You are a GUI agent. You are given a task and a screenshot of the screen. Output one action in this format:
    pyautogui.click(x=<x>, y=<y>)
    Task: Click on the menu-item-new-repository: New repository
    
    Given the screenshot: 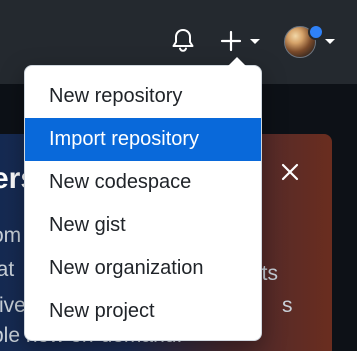 What is the action you would take?
    pyautogui.click(x=143, y=96)
    